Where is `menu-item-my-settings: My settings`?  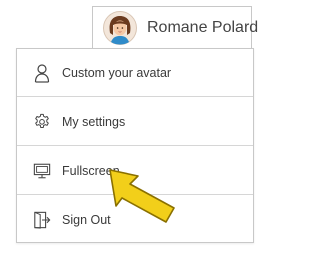 menu-item-my-settings: My settings is located at coordinates (135, 122).